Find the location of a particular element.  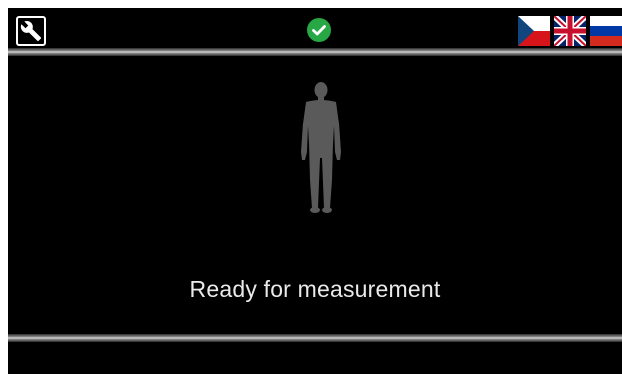

check-circle-icon is located at coordinates (319, 30).